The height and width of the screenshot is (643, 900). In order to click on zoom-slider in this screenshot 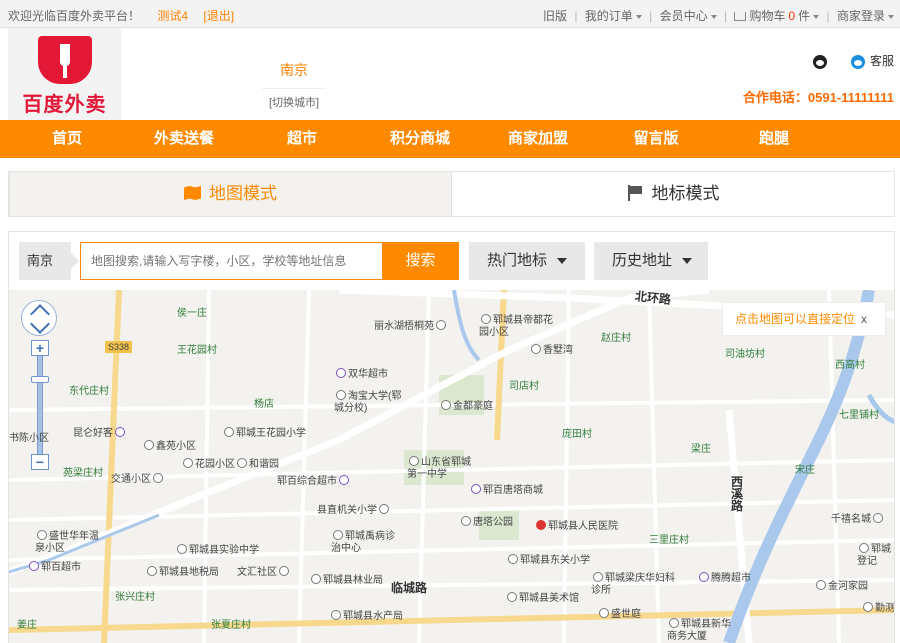, I will do `click(40, 409)`.